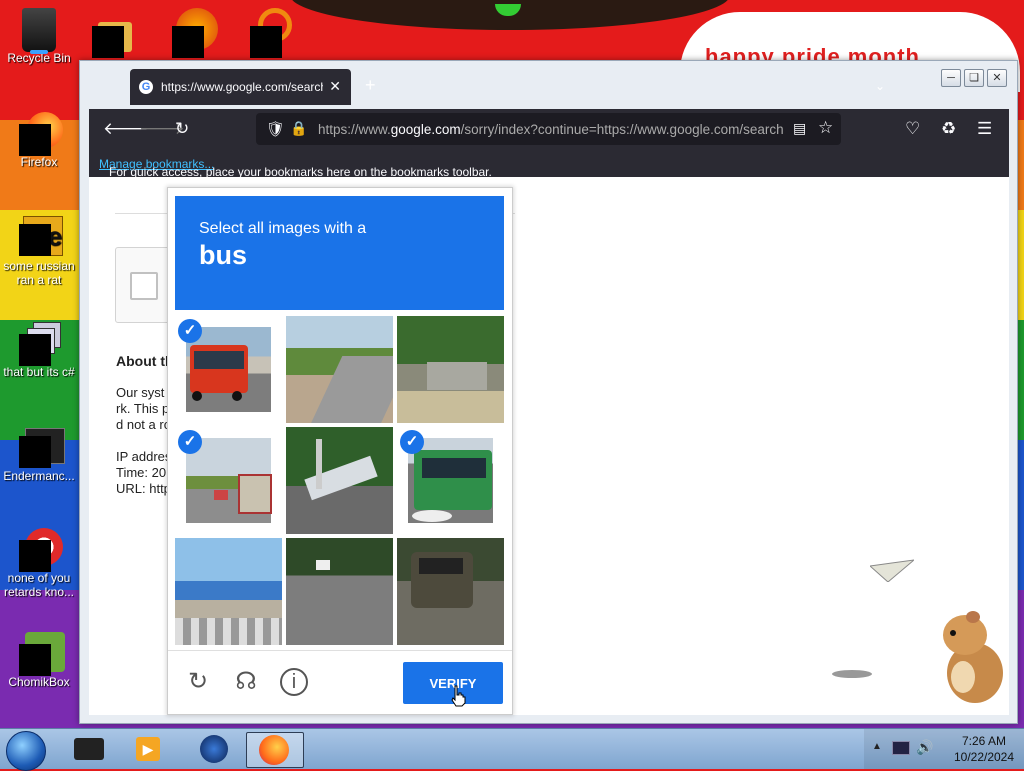 The height and width of the screenshot is (771, 1024). I want to click on system-tray: ▲ 🔊 7:26 AM 10/22/2024, so click(944, 749).